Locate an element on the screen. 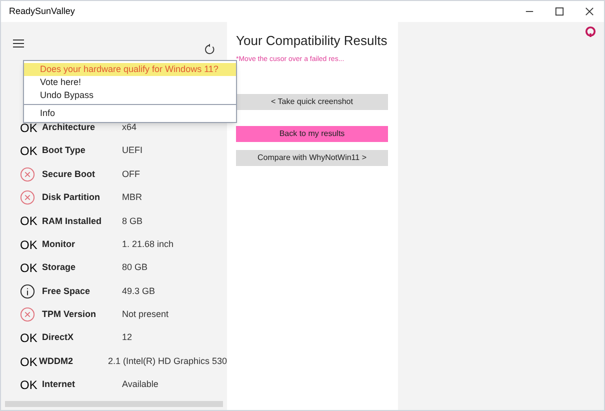 The image size is (605, 411). check-label: RAM Installed is located at coordinates (72, 221).